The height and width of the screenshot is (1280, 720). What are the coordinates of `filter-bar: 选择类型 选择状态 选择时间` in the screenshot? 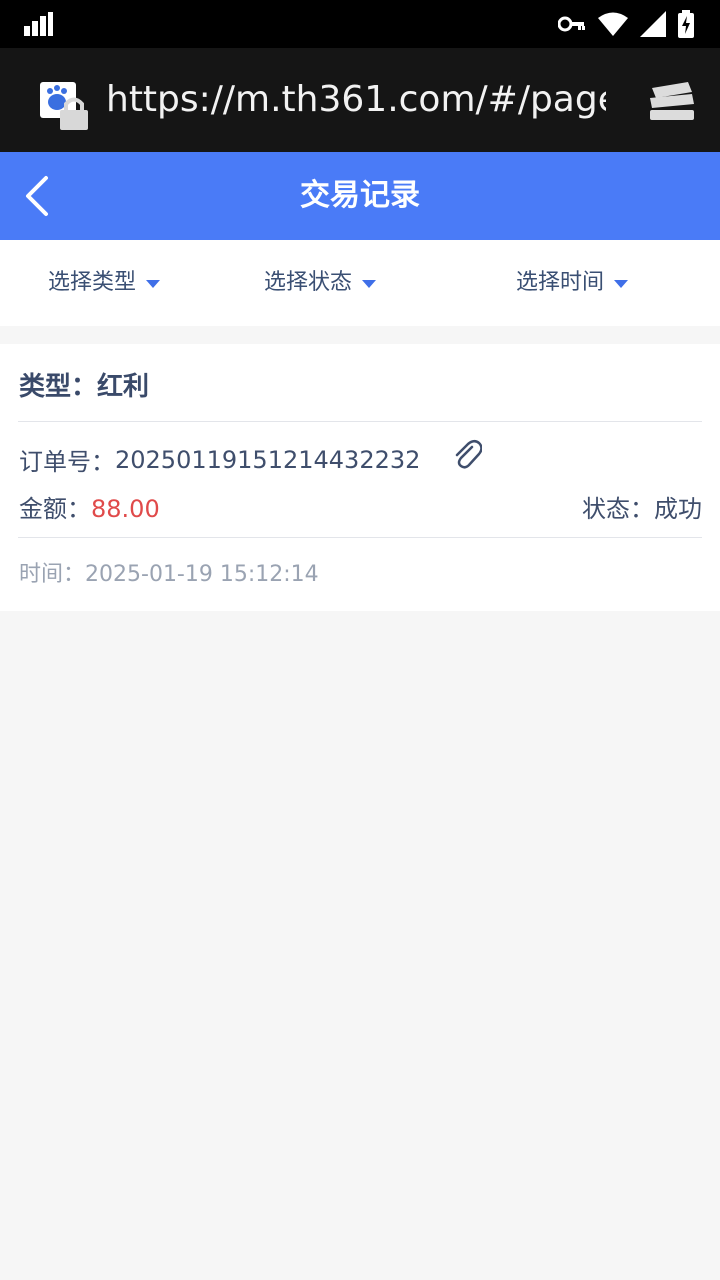 It's located at (360, 283).